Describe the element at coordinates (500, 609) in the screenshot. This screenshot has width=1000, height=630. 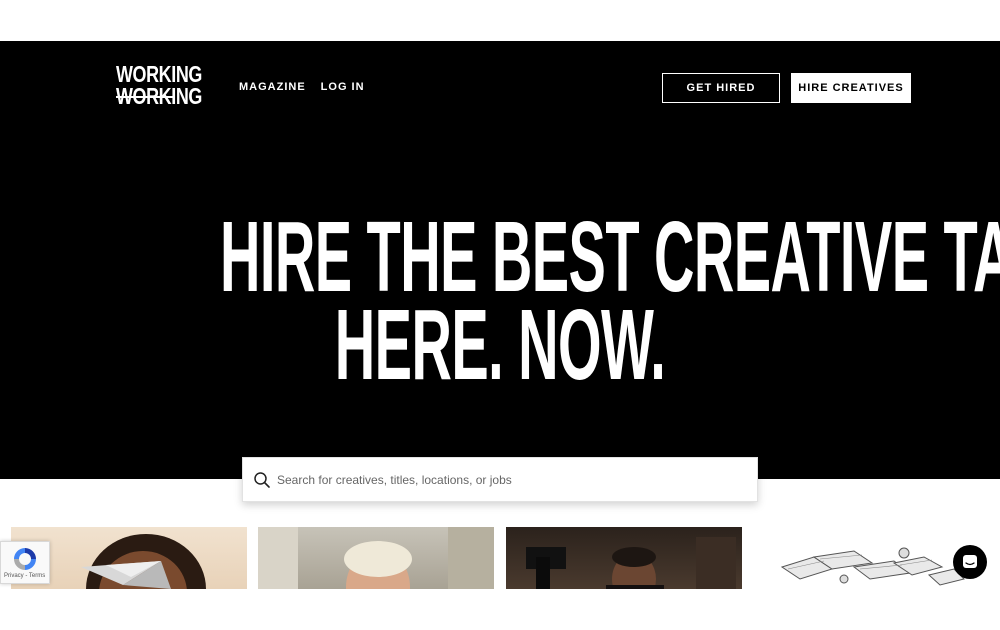
I see `page-bottom-area` at that location.